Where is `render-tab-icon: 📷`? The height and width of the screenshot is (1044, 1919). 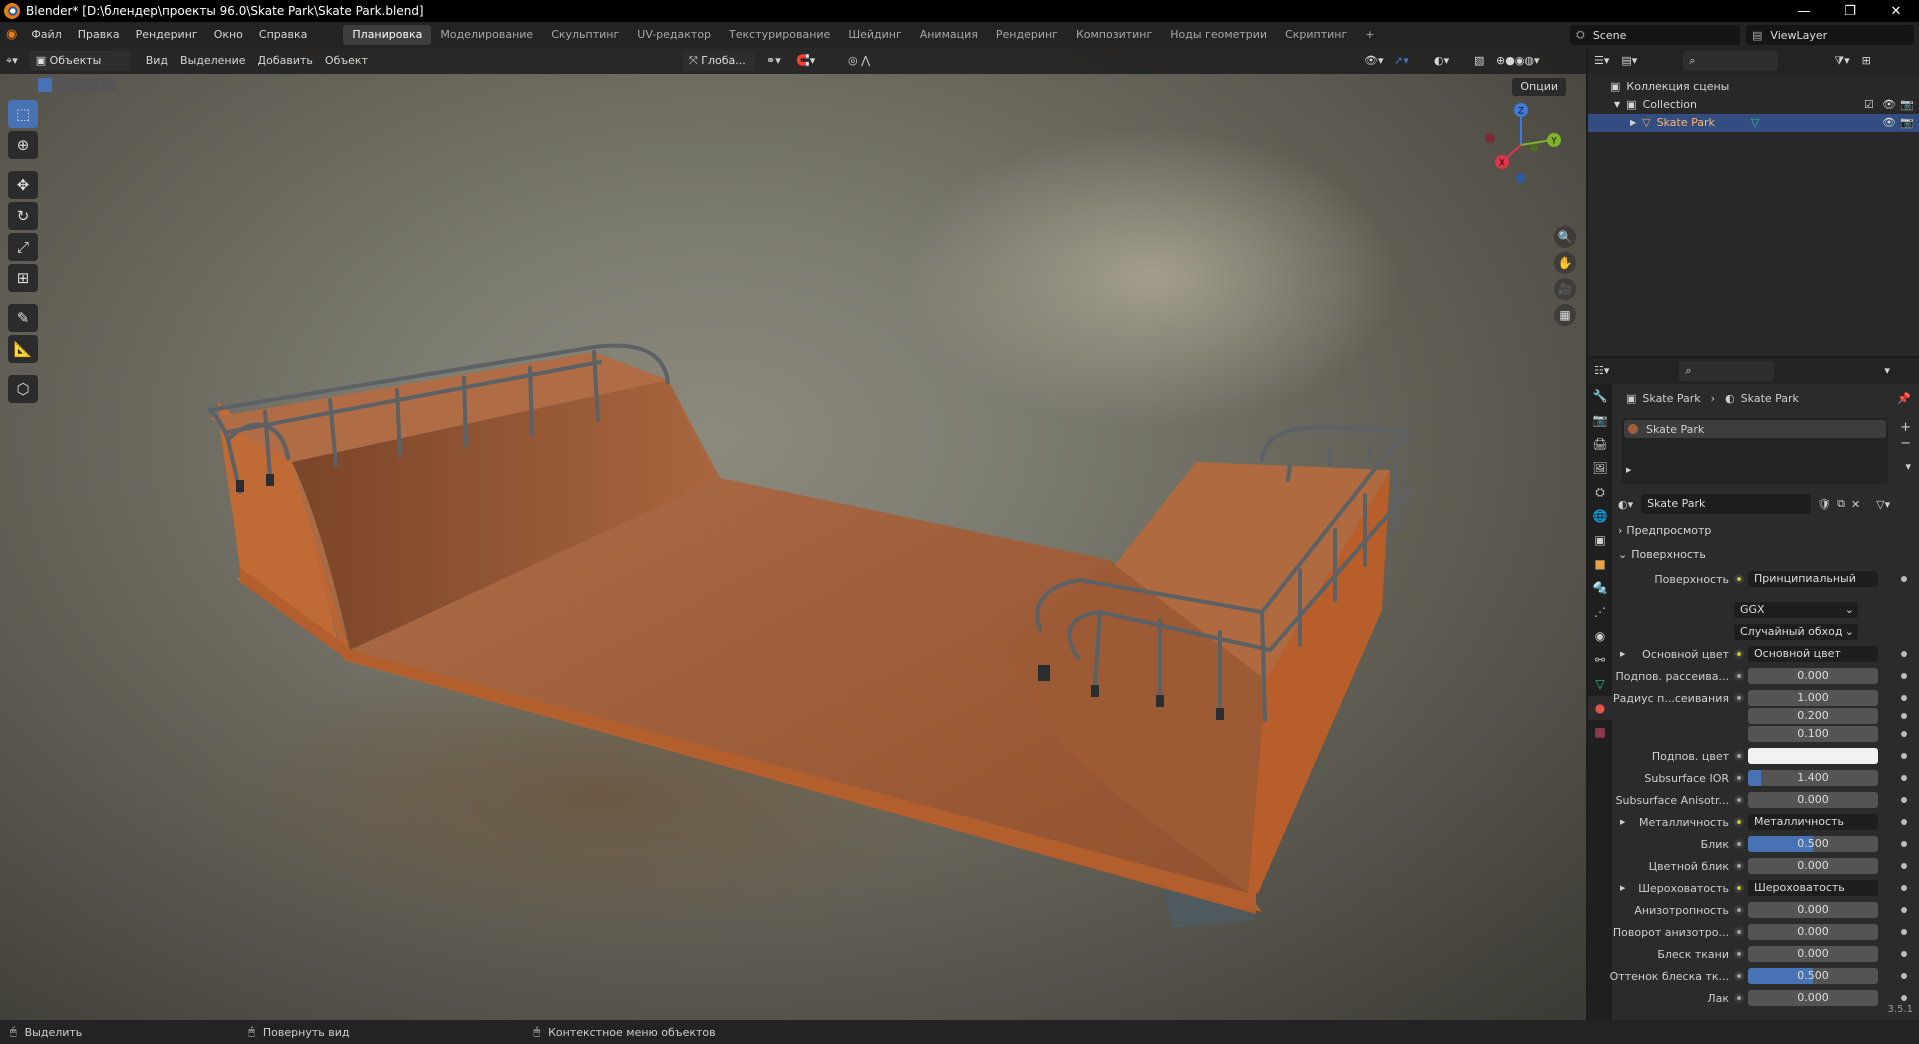
render-tab-icon: 📷 is located at coordinates (1600, 420).